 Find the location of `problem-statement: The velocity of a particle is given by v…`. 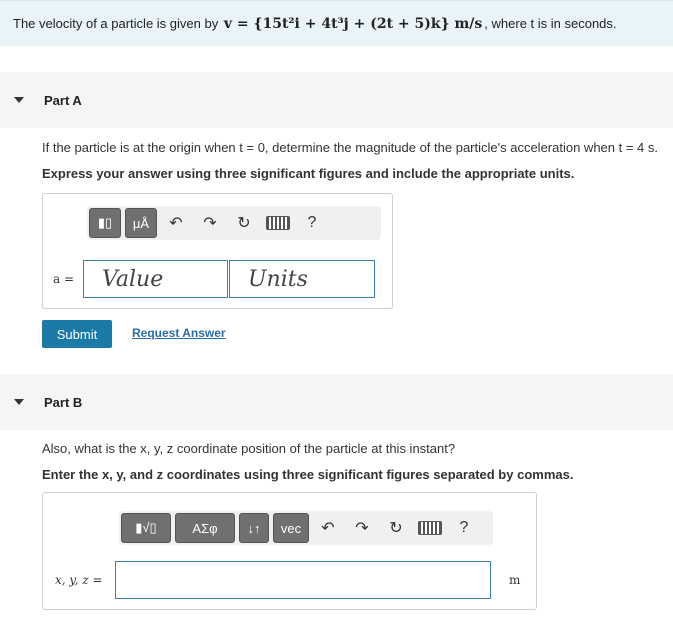

problem-statement: The velocity of a particle is given by v… is located at coordinates (336, 23).